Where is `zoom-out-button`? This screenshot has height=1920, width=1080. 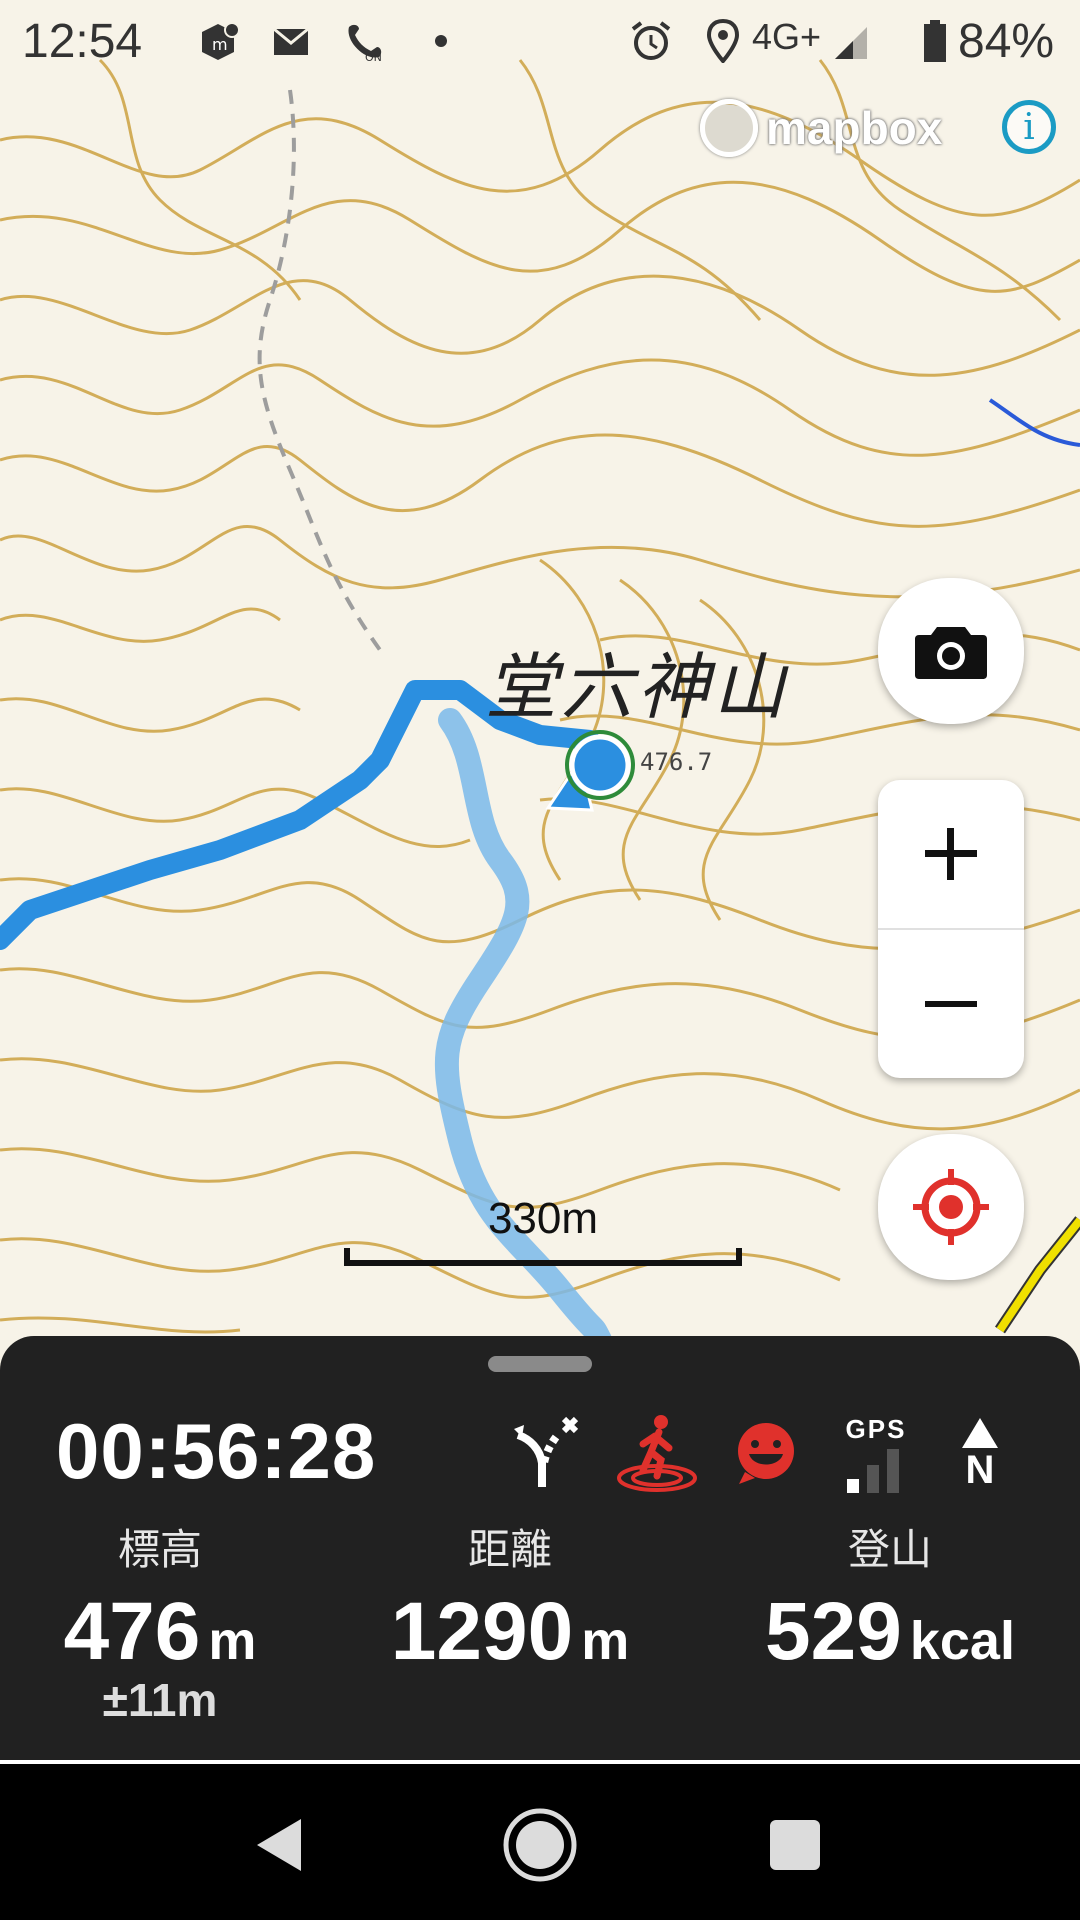 zoom-out-button is located at coordinates (951, 1004).